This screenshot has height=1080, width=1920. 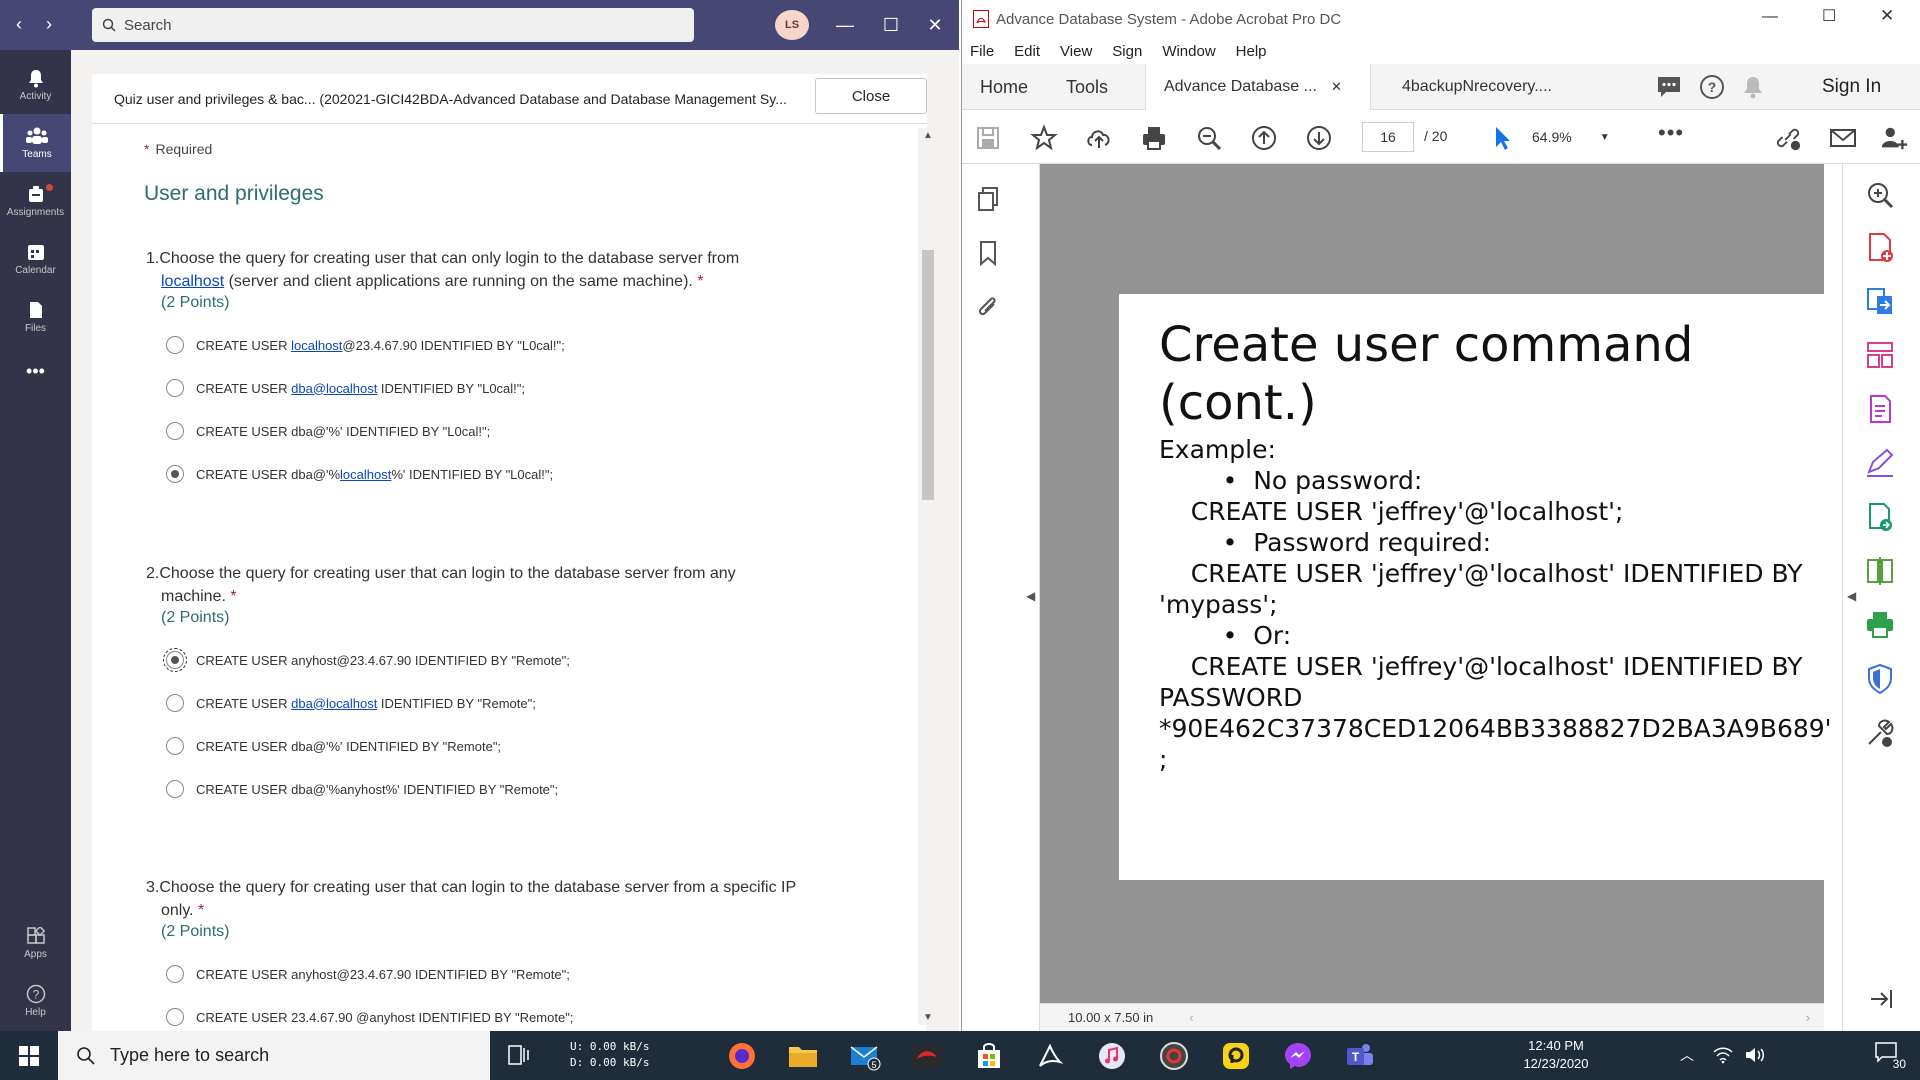 I want to click on previous-page-icon, so click(x=1264, y=138).